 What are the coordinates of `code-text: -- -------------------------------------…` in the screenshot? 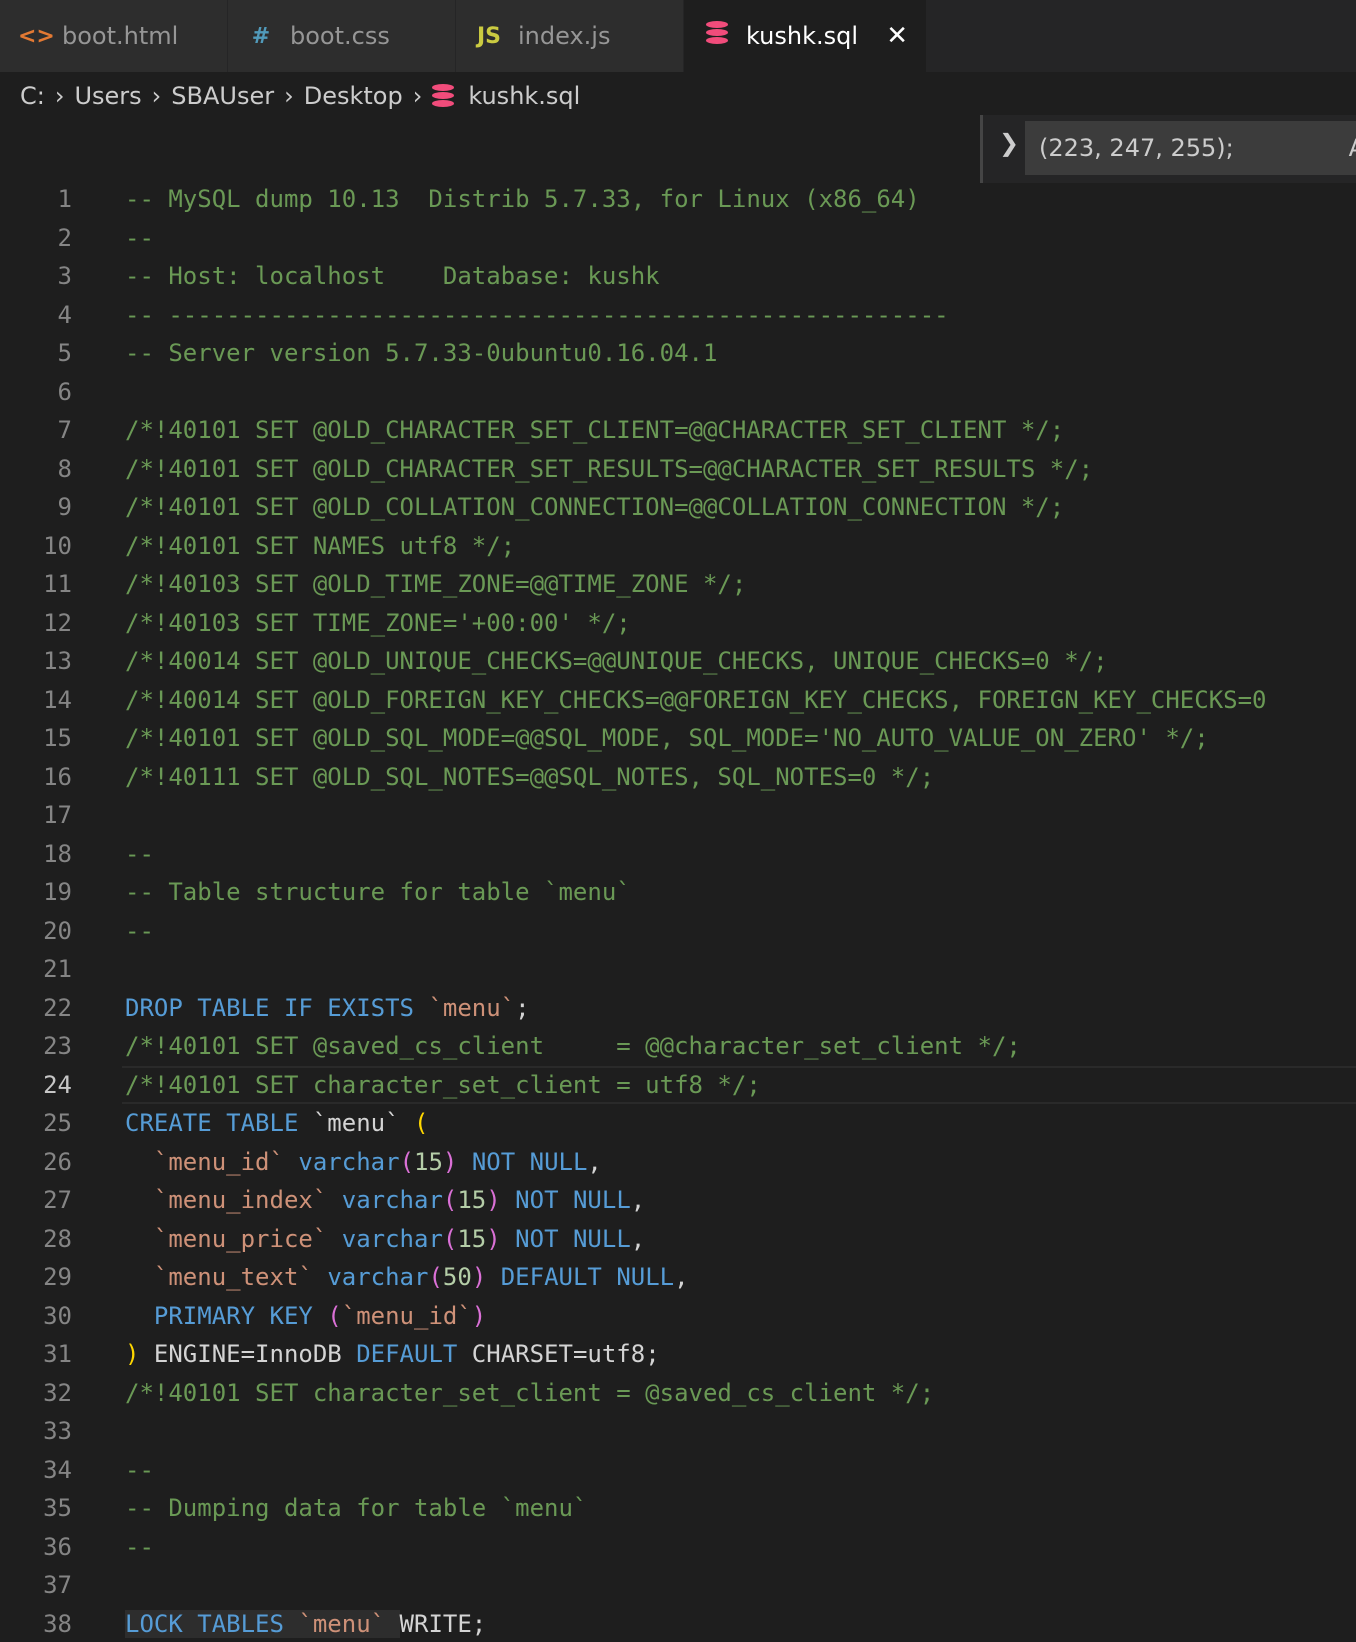 It's located at (537, 315).